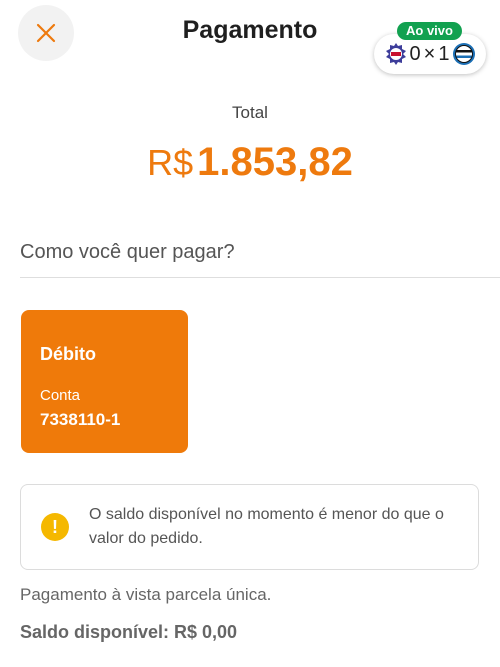 Image resolution: width=500 pixels, height=667 pixels. What do you see at coordinates (429, 31) in the screenshot?
I see `live-badge: Ao vivo` at bounding box center [429, 31].